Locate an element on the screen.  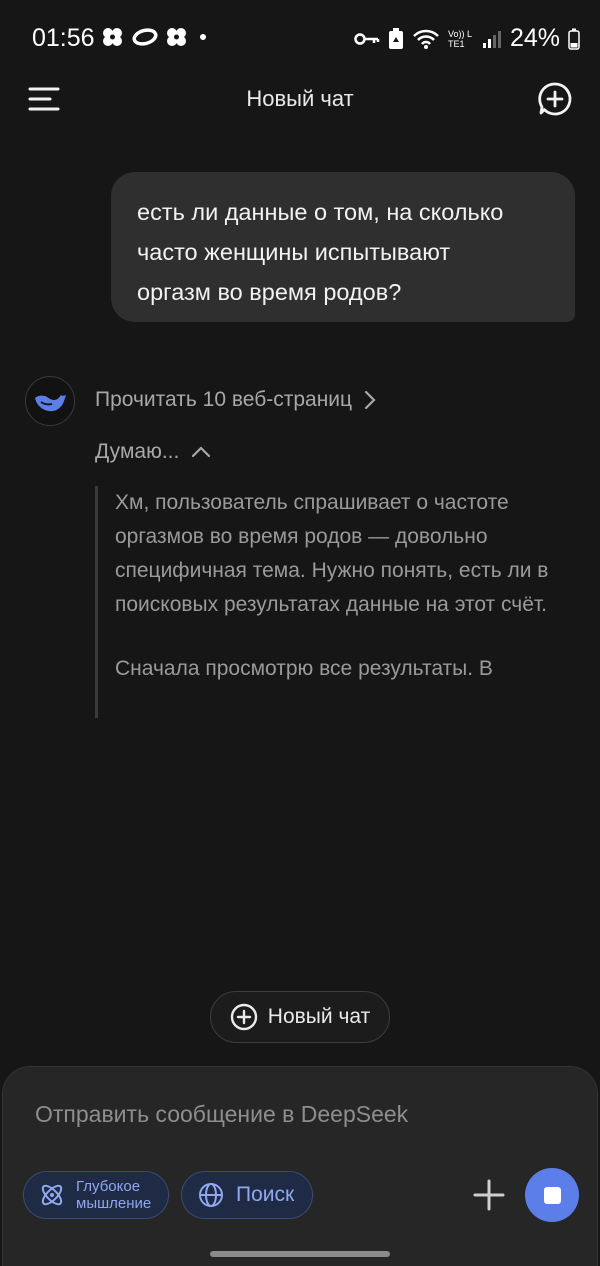
network-label: Vo)) LTE1 is located at coordinates (459, 38).